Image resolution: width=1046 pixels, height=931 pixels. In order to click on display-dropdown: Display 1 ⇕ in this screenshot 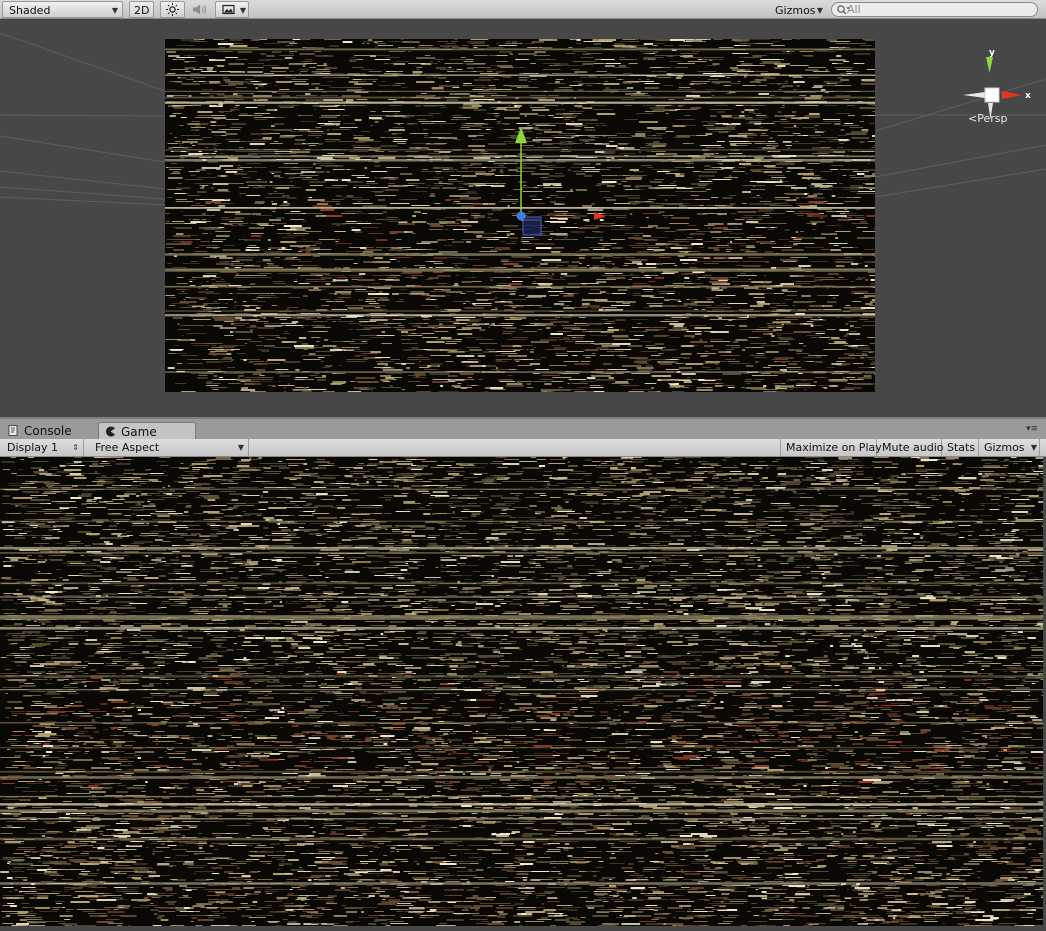, I will do `click(43, 447)`.